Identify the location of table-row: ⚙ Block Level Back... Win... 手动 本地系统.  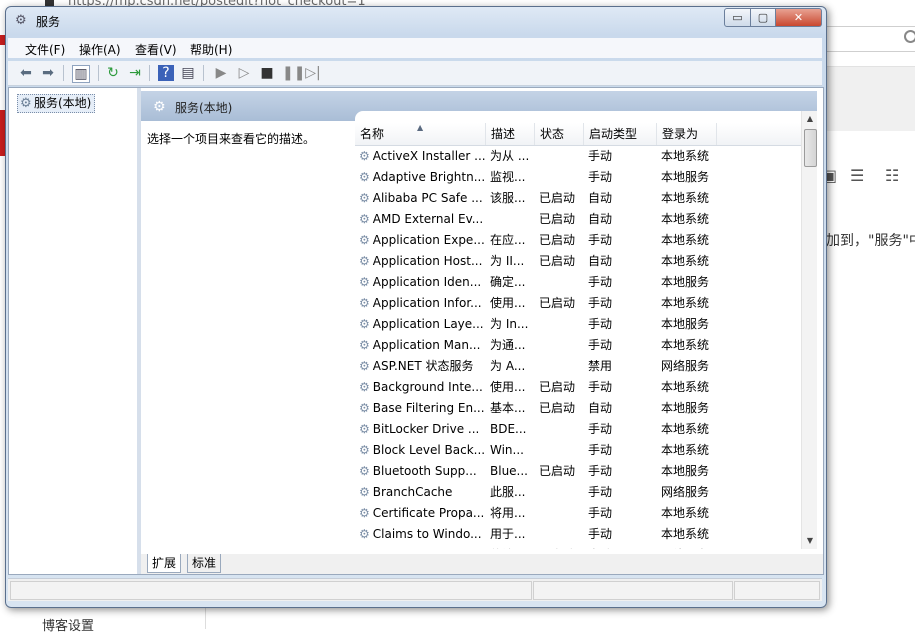
(578, 450).